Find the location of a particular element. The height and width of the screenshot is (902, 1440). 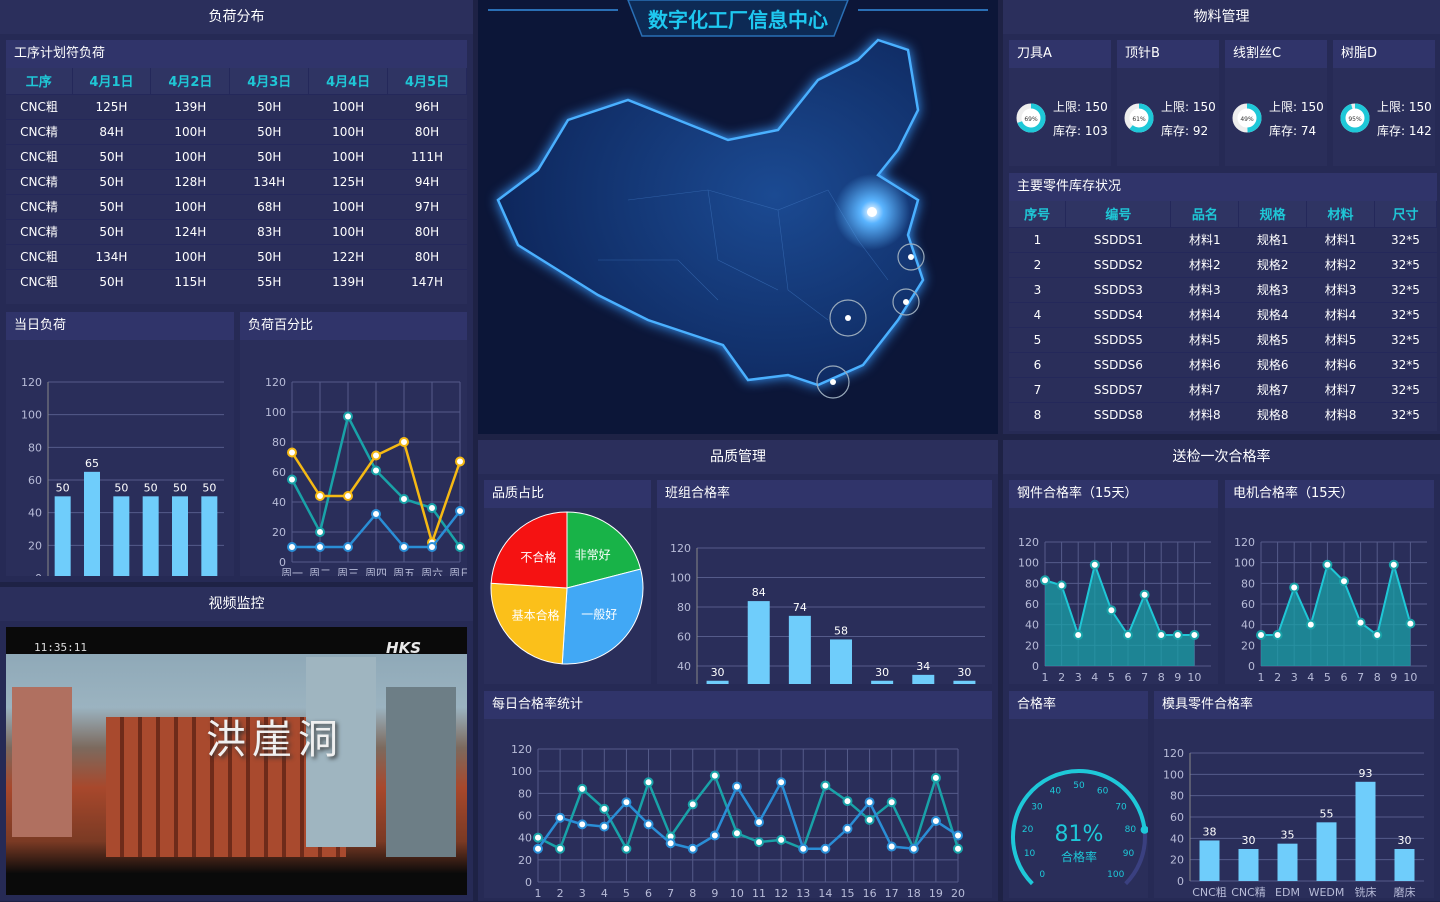

plan-header: 工序 is located at coordinates (39, 81).